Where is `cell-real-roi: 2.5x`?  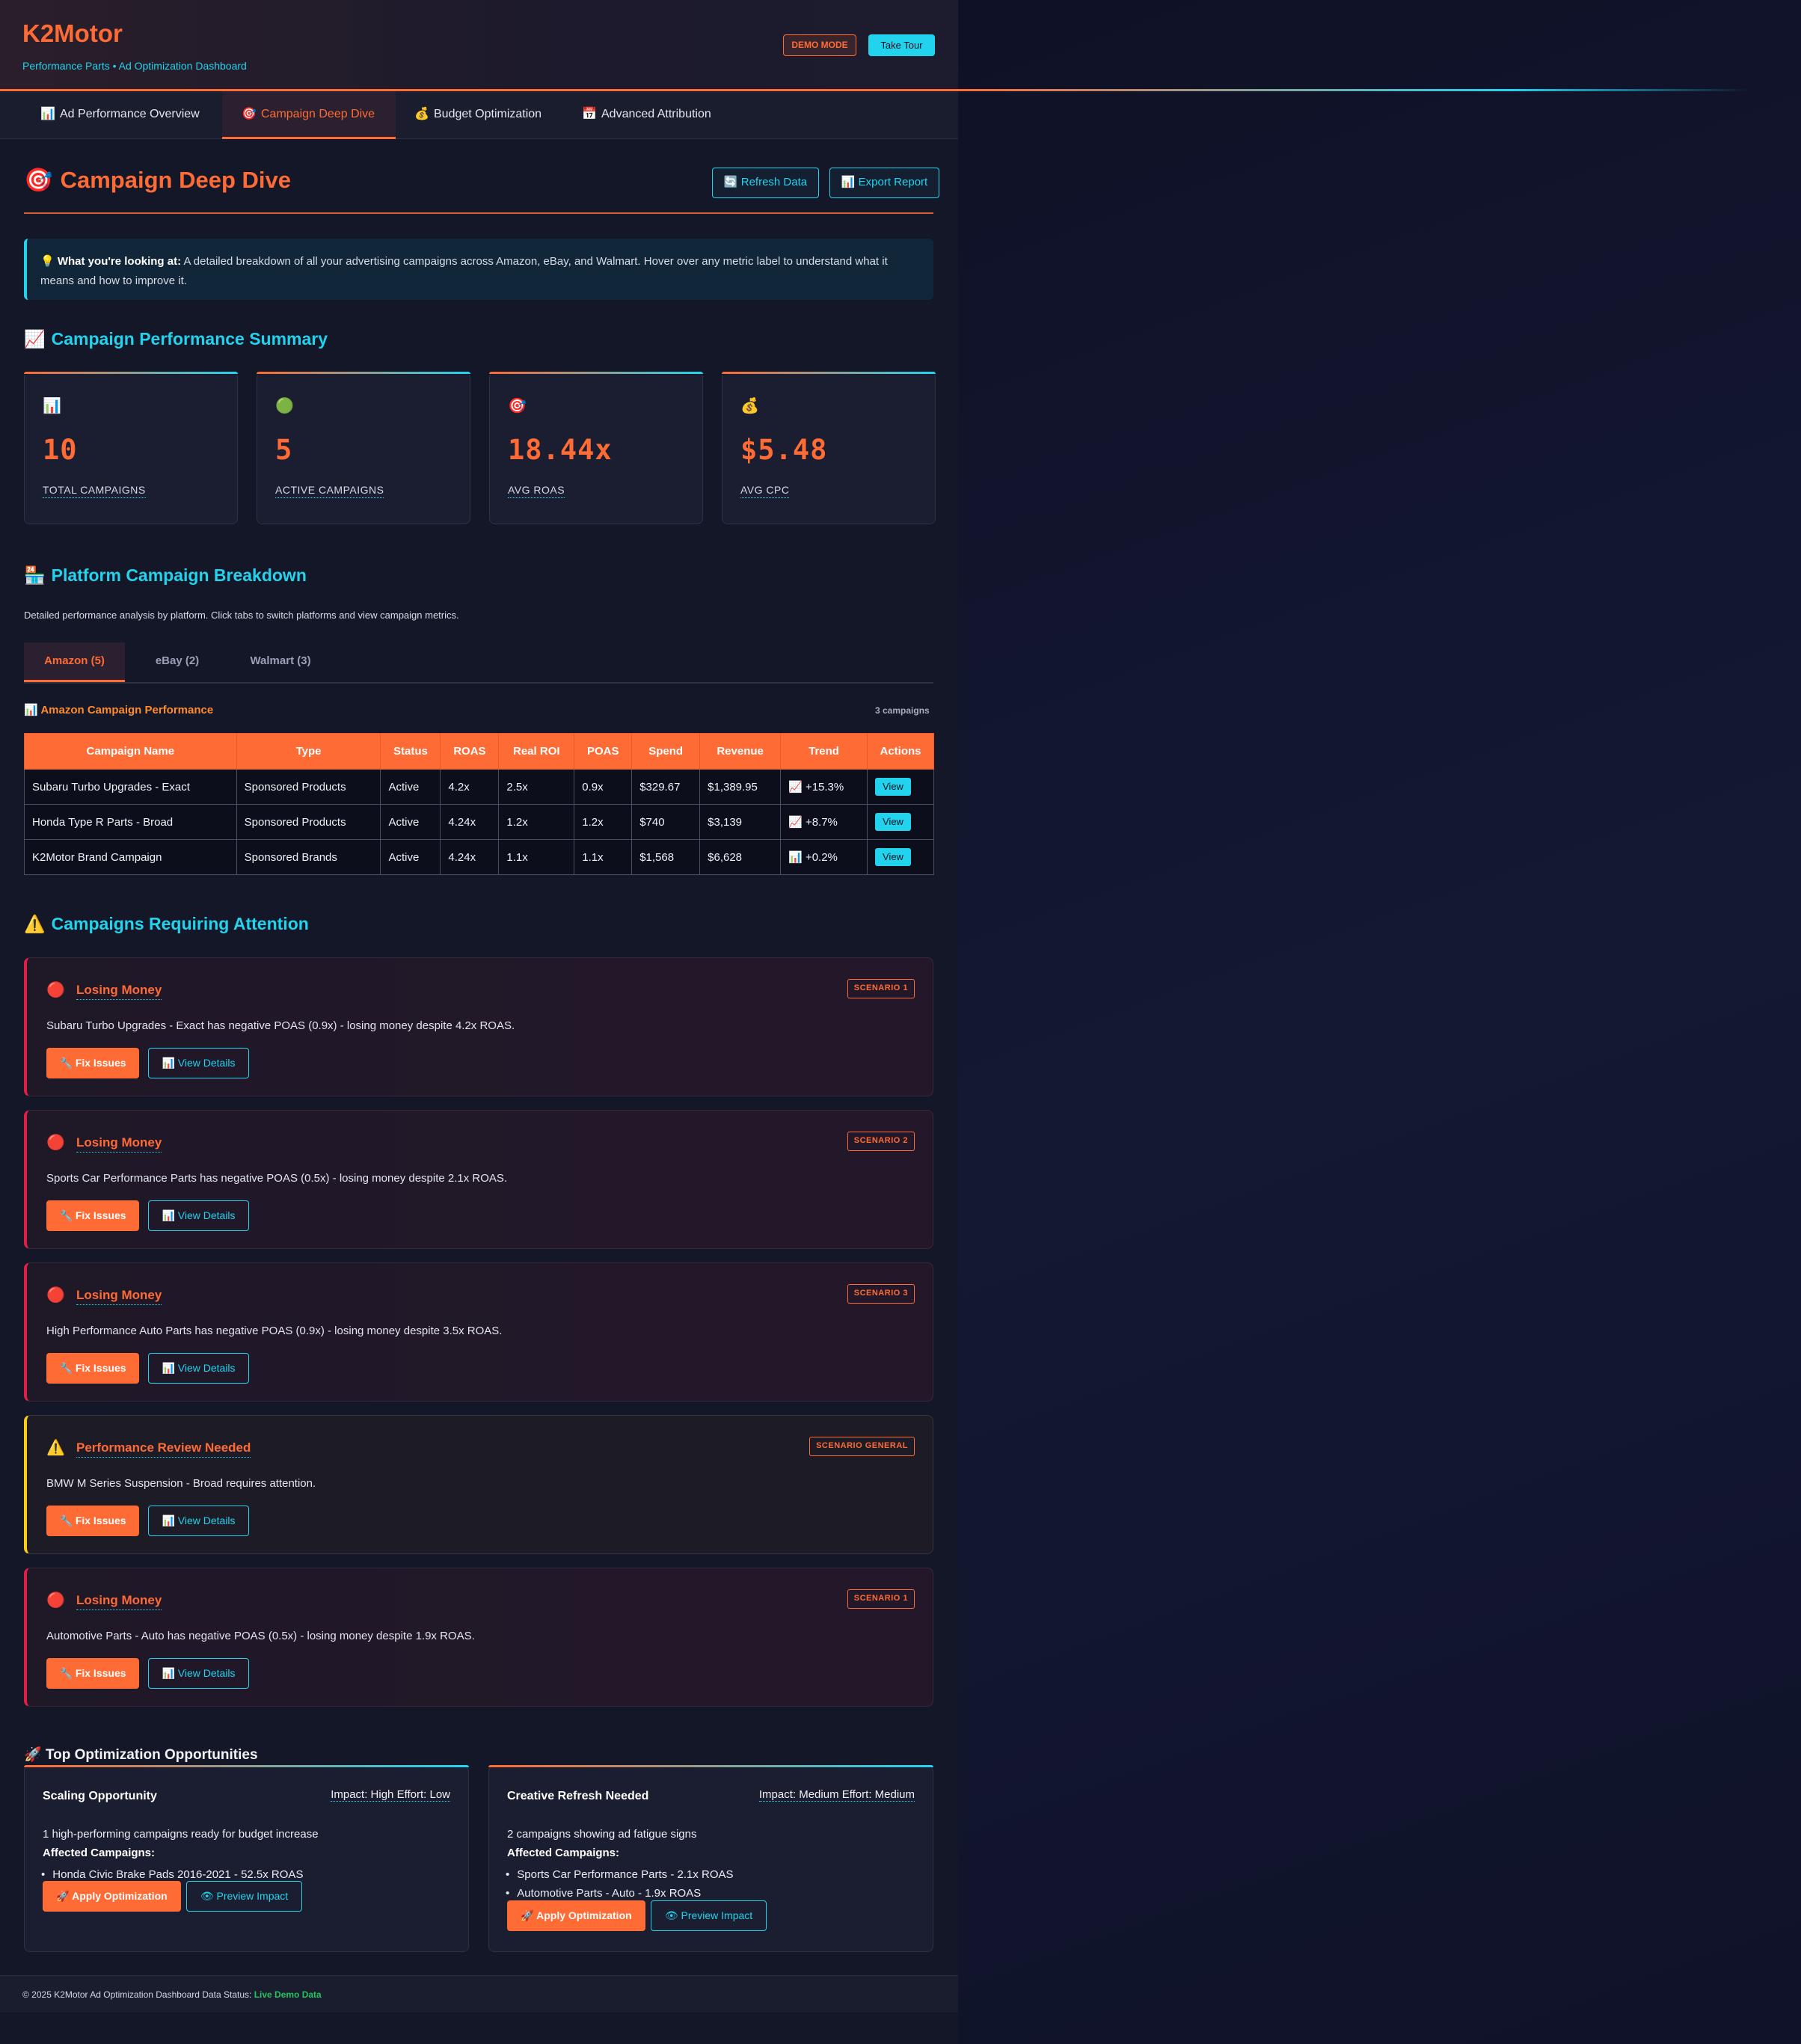
cell-real-roi: 2.5x is located at coordinates (536, 787).